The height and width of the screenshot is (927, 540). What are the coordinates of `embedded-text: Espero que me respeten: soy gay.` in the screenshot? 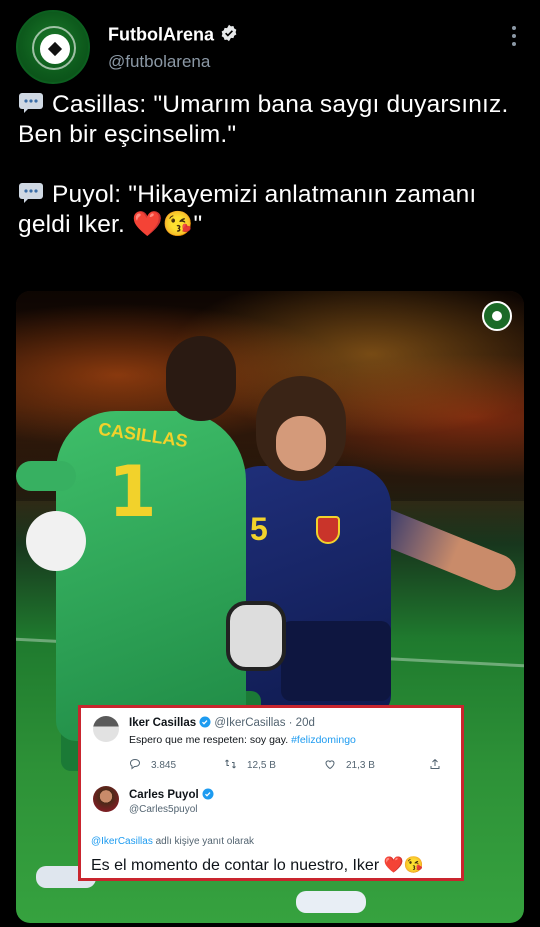 It's located at (209, 740).